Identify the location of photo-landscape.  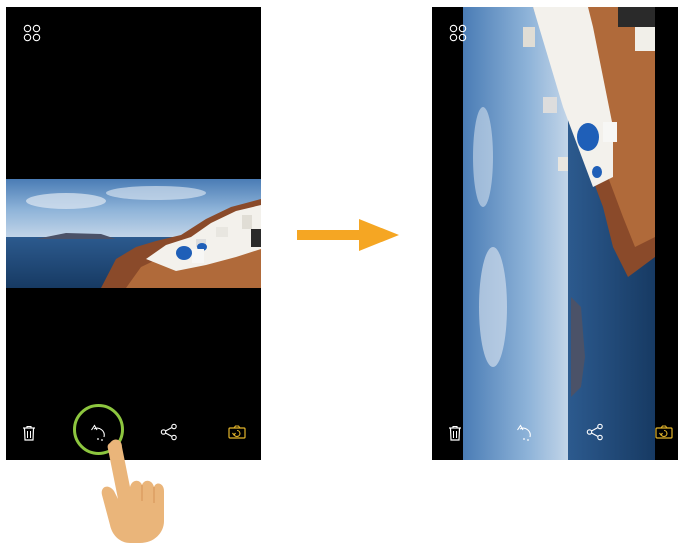
(133, 233).